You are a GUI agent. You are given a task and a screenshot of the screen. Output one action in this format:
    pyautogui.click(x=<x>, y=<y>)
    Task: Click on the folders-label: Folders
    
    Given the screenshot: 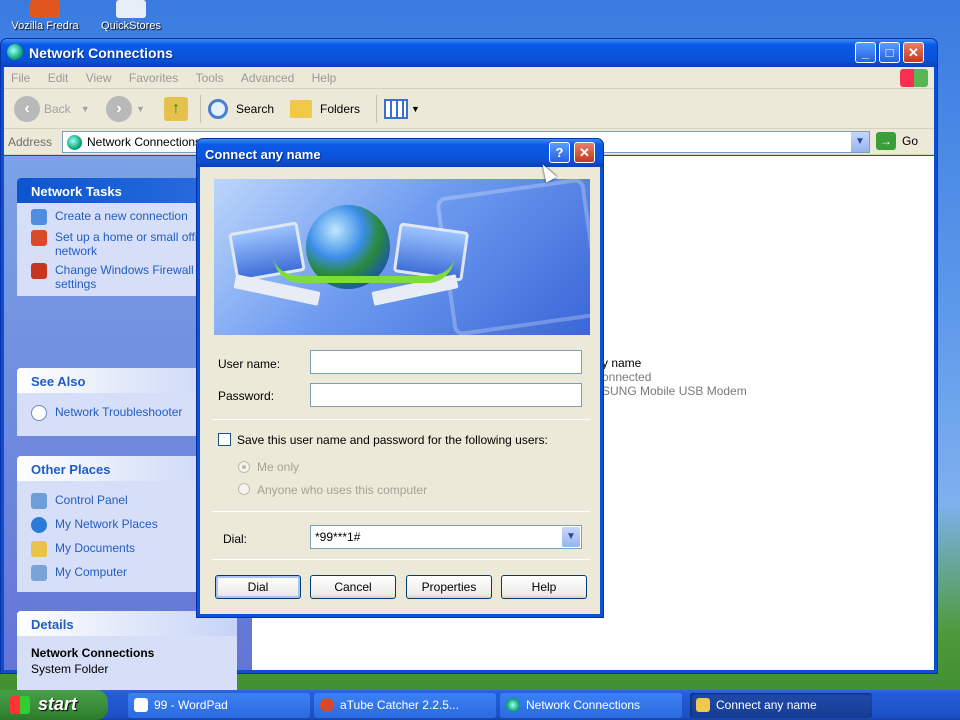 What is the action you would take?
    pyautogui.click(x=340, y=109)
    